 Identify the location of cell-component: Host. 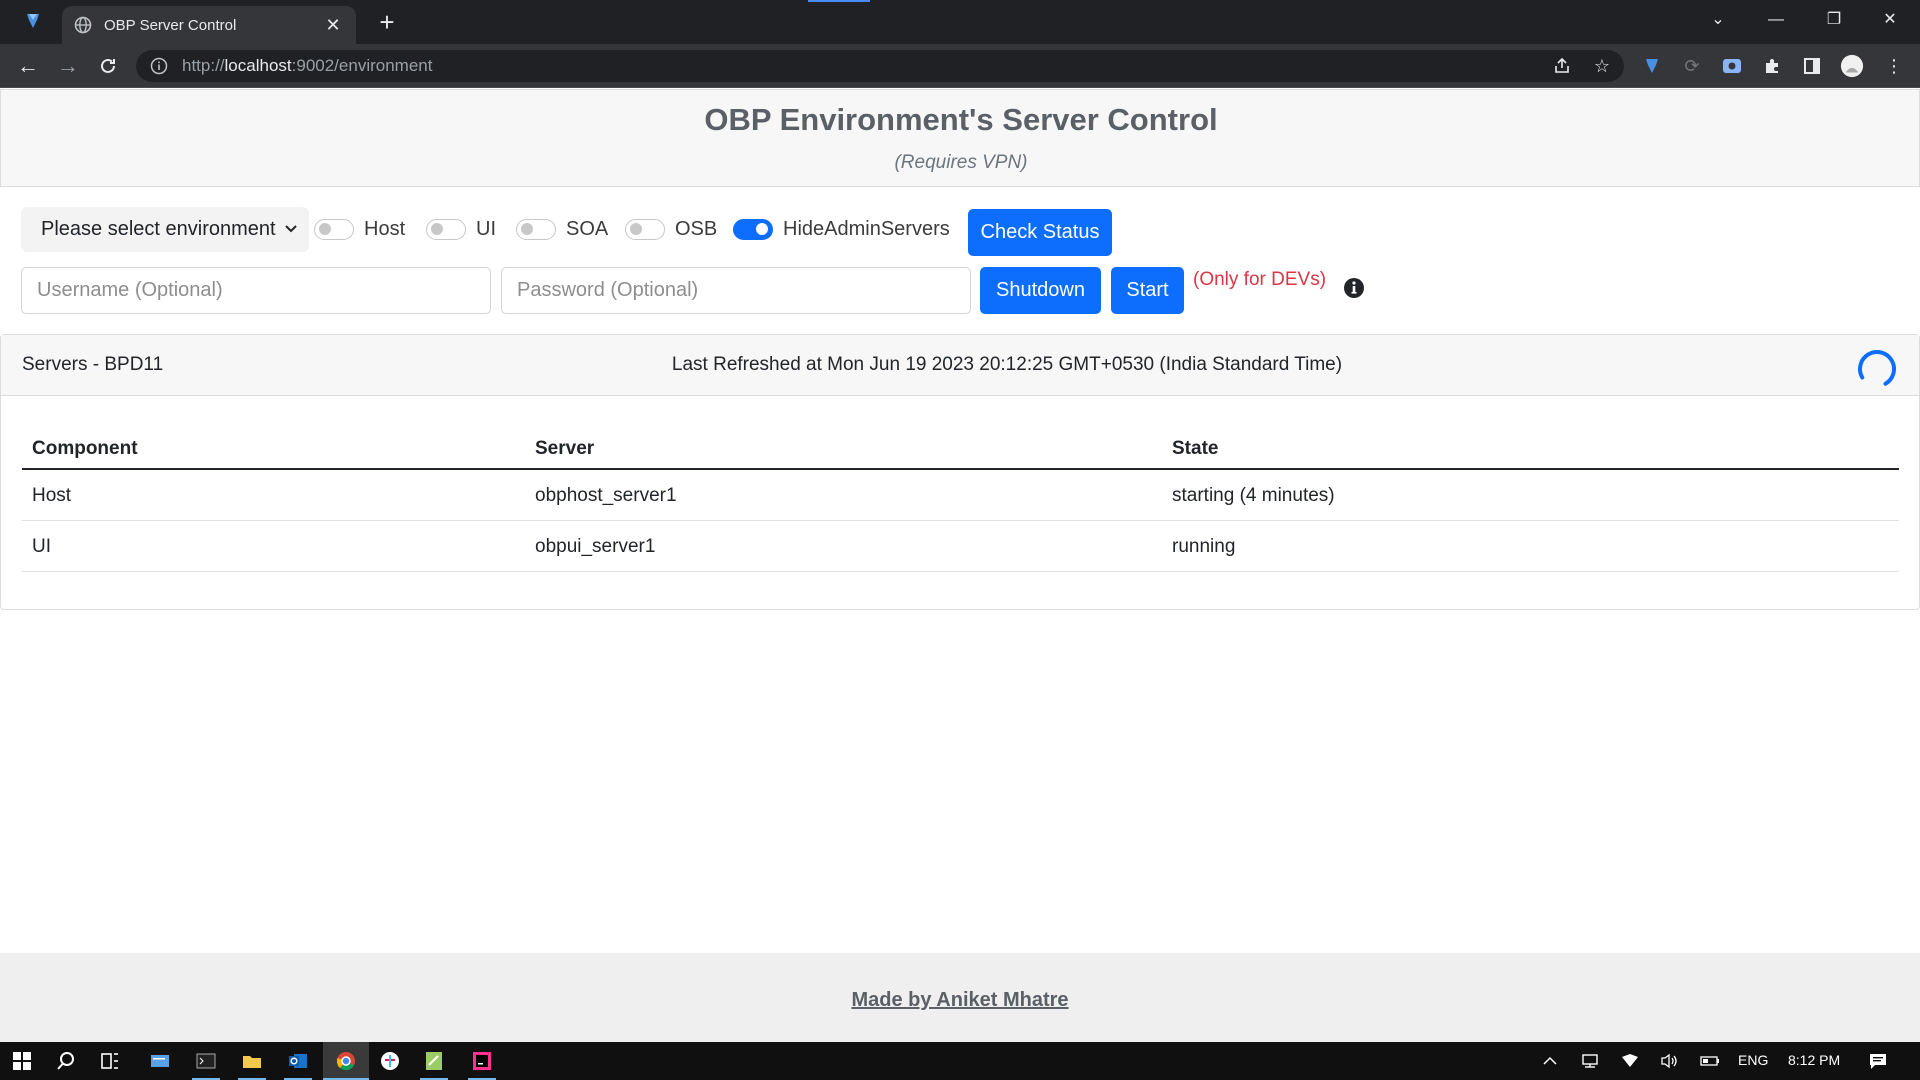
(52, 495).